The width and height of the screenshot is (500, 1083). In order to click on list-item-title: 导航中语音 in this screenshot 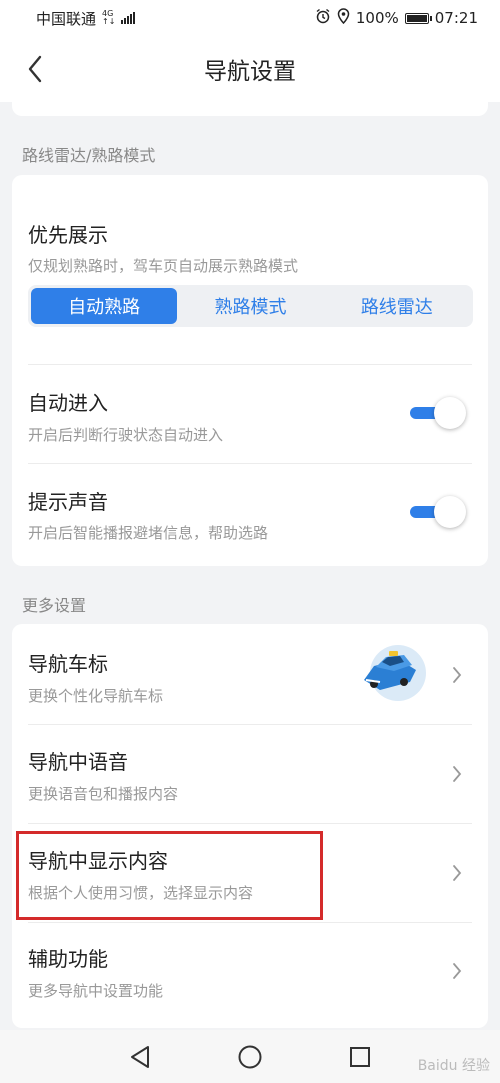, I will do `click(78, 762)`.